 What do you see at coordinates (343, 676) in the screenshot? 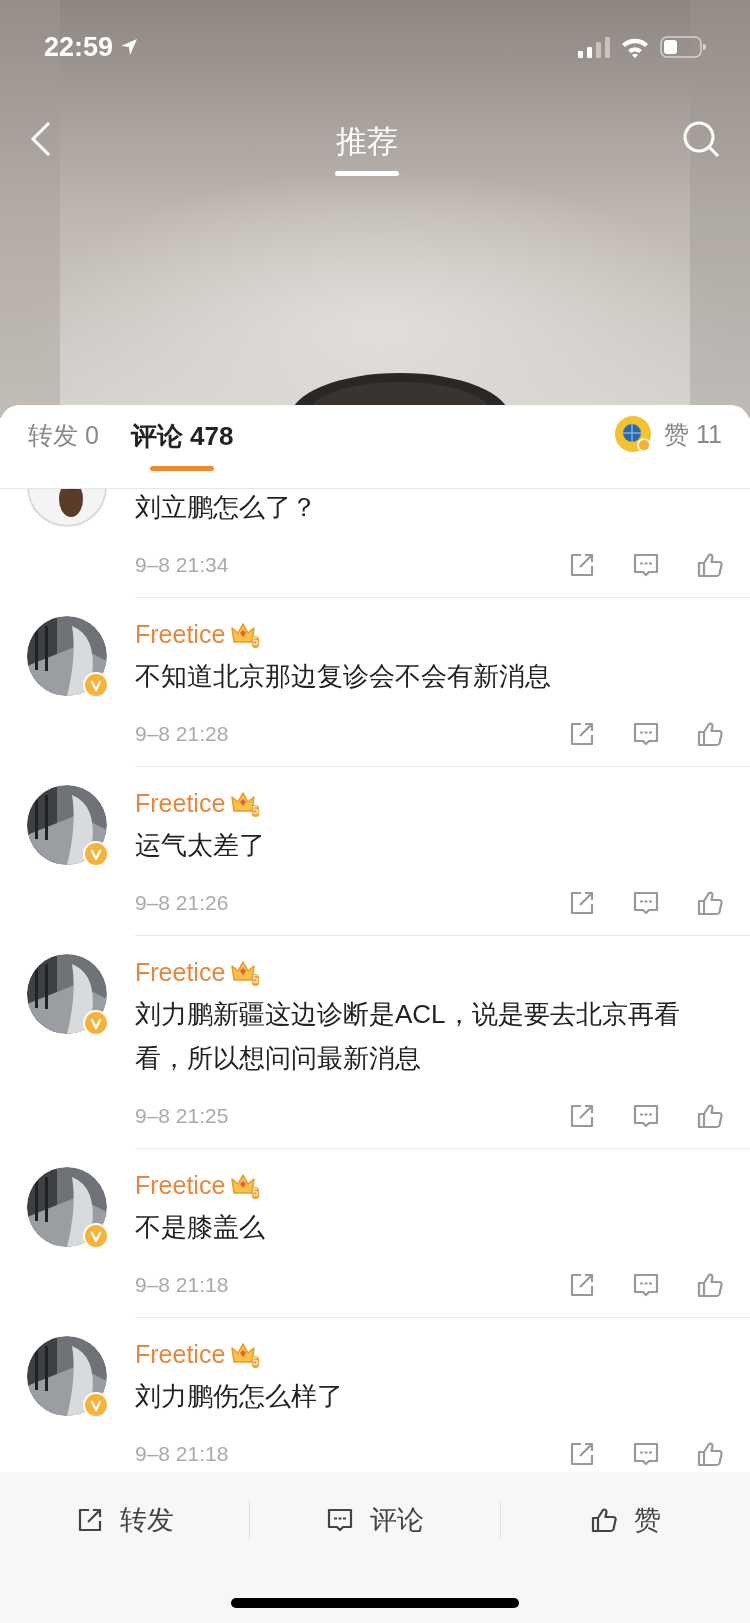
I see `comment-text: 不知道北京那边复诊会不会有新消息` at bounding box center [343, 676].